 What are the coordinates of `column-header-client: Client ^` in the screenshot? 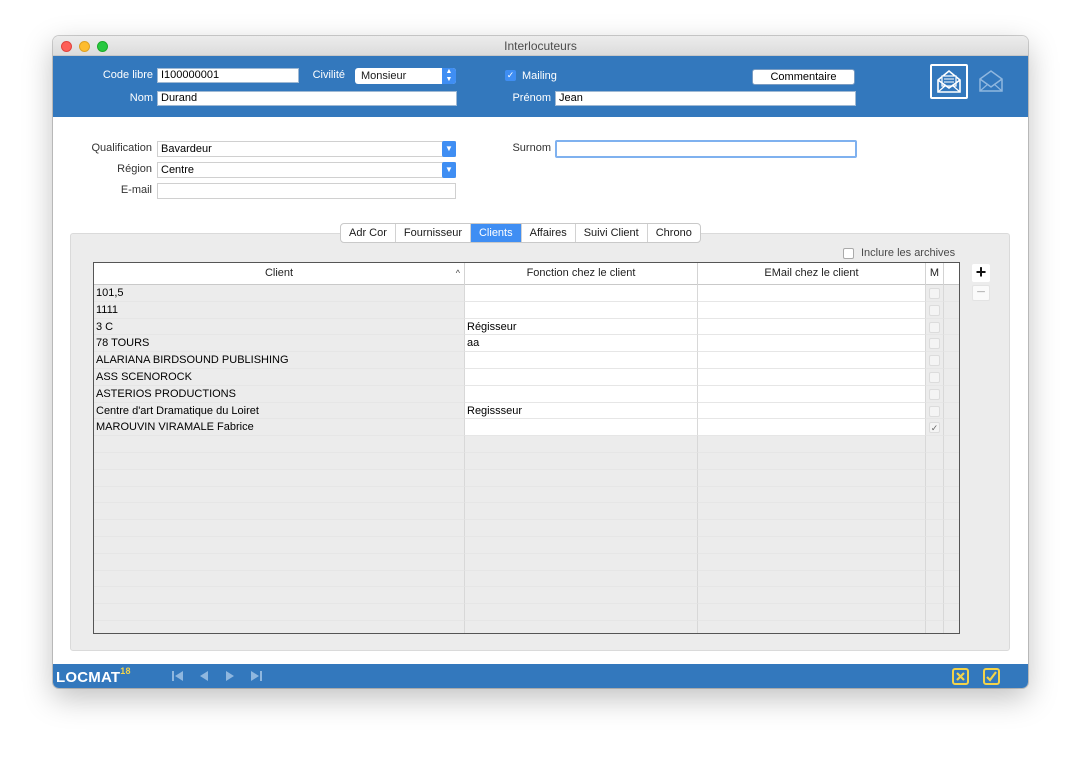 It's located at (279, 274).